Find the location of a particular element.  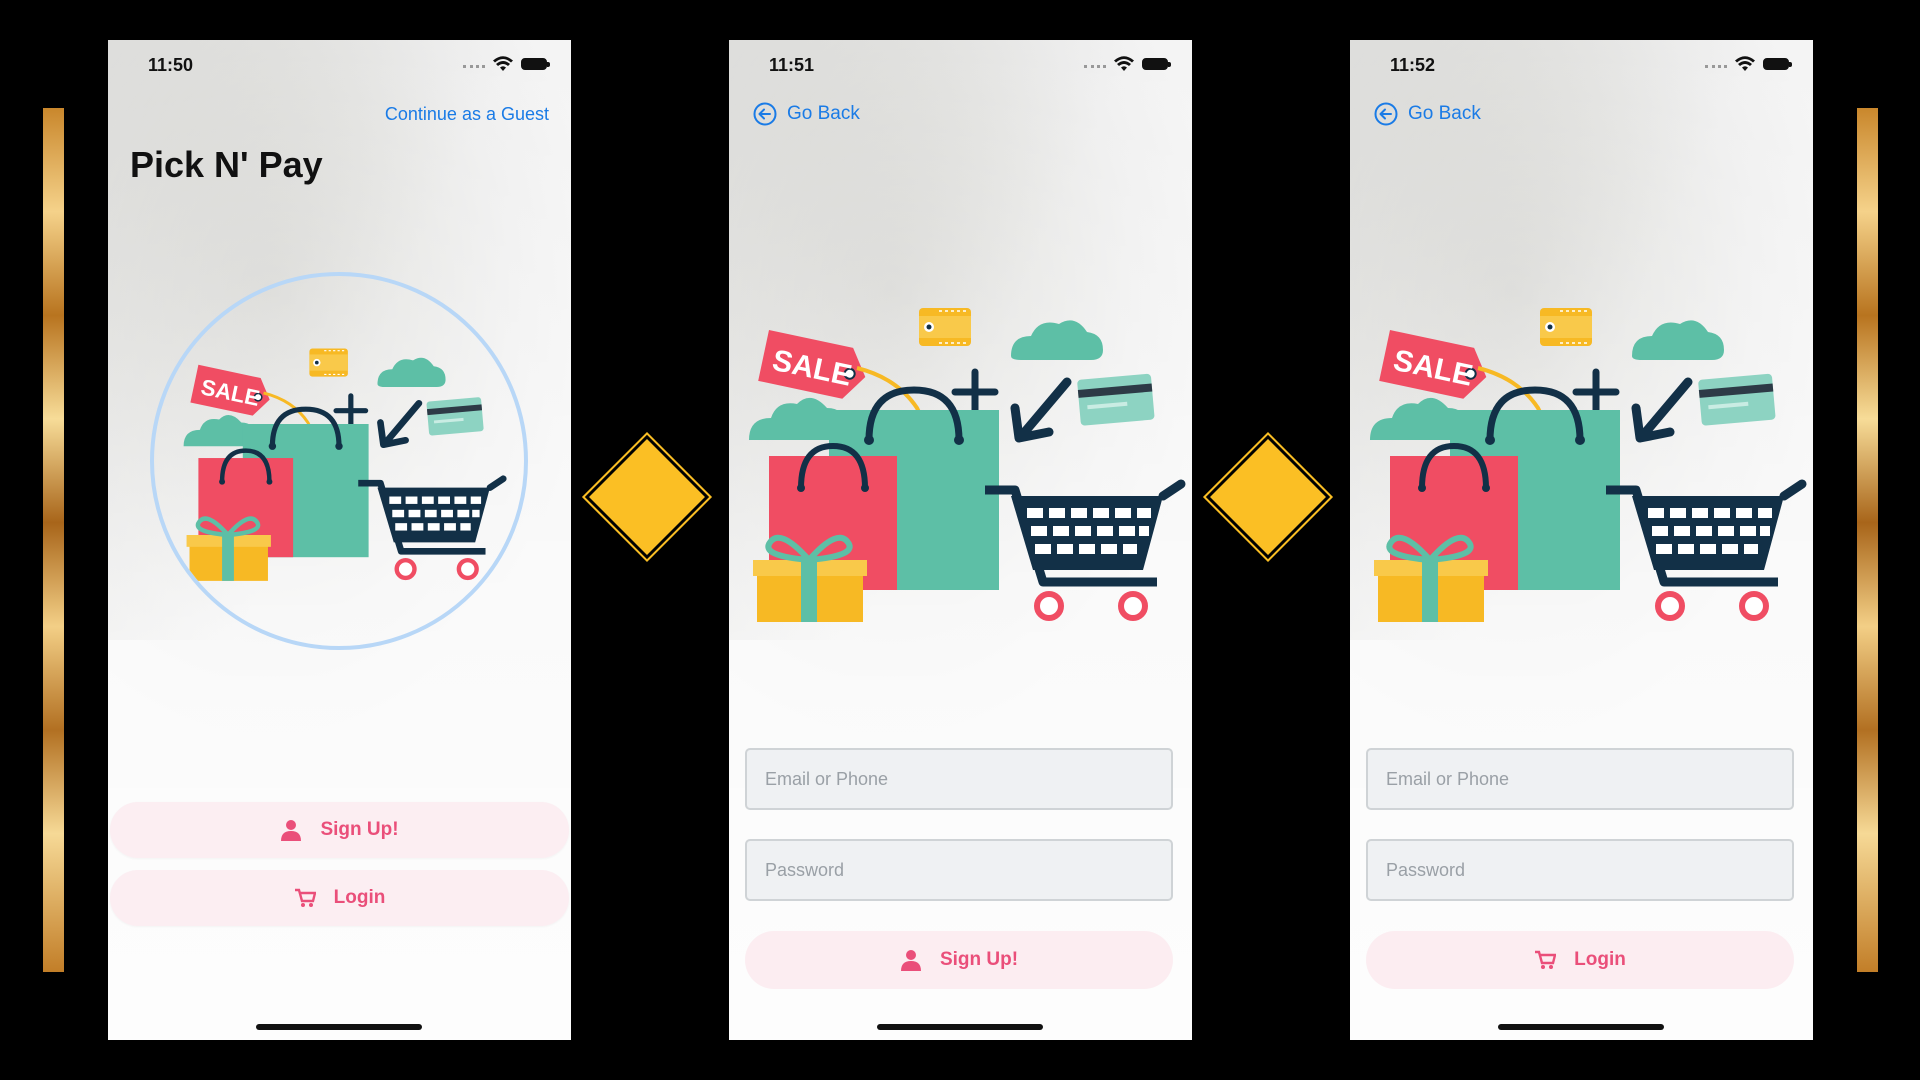

app-title: Pick N' Pay is located at coordinates (226, 164).